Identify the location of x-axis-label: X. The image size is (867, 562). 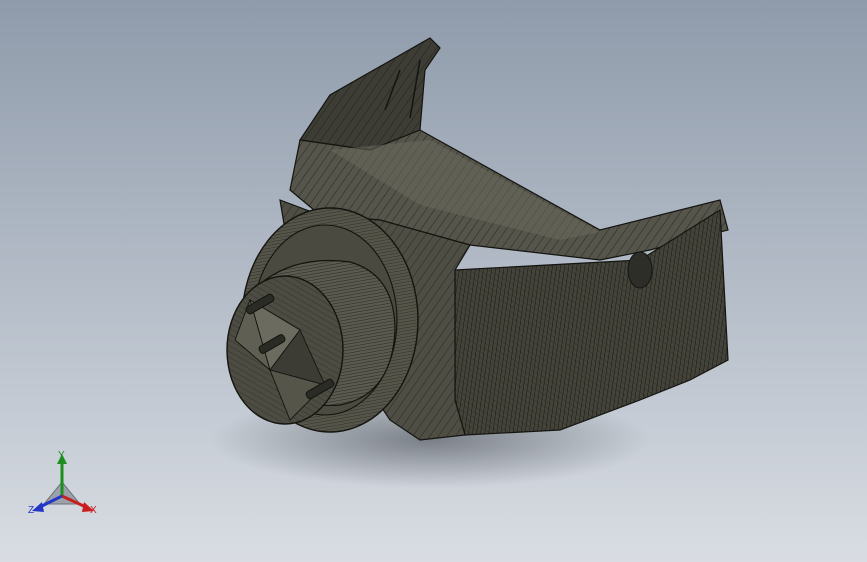
(93, 510).